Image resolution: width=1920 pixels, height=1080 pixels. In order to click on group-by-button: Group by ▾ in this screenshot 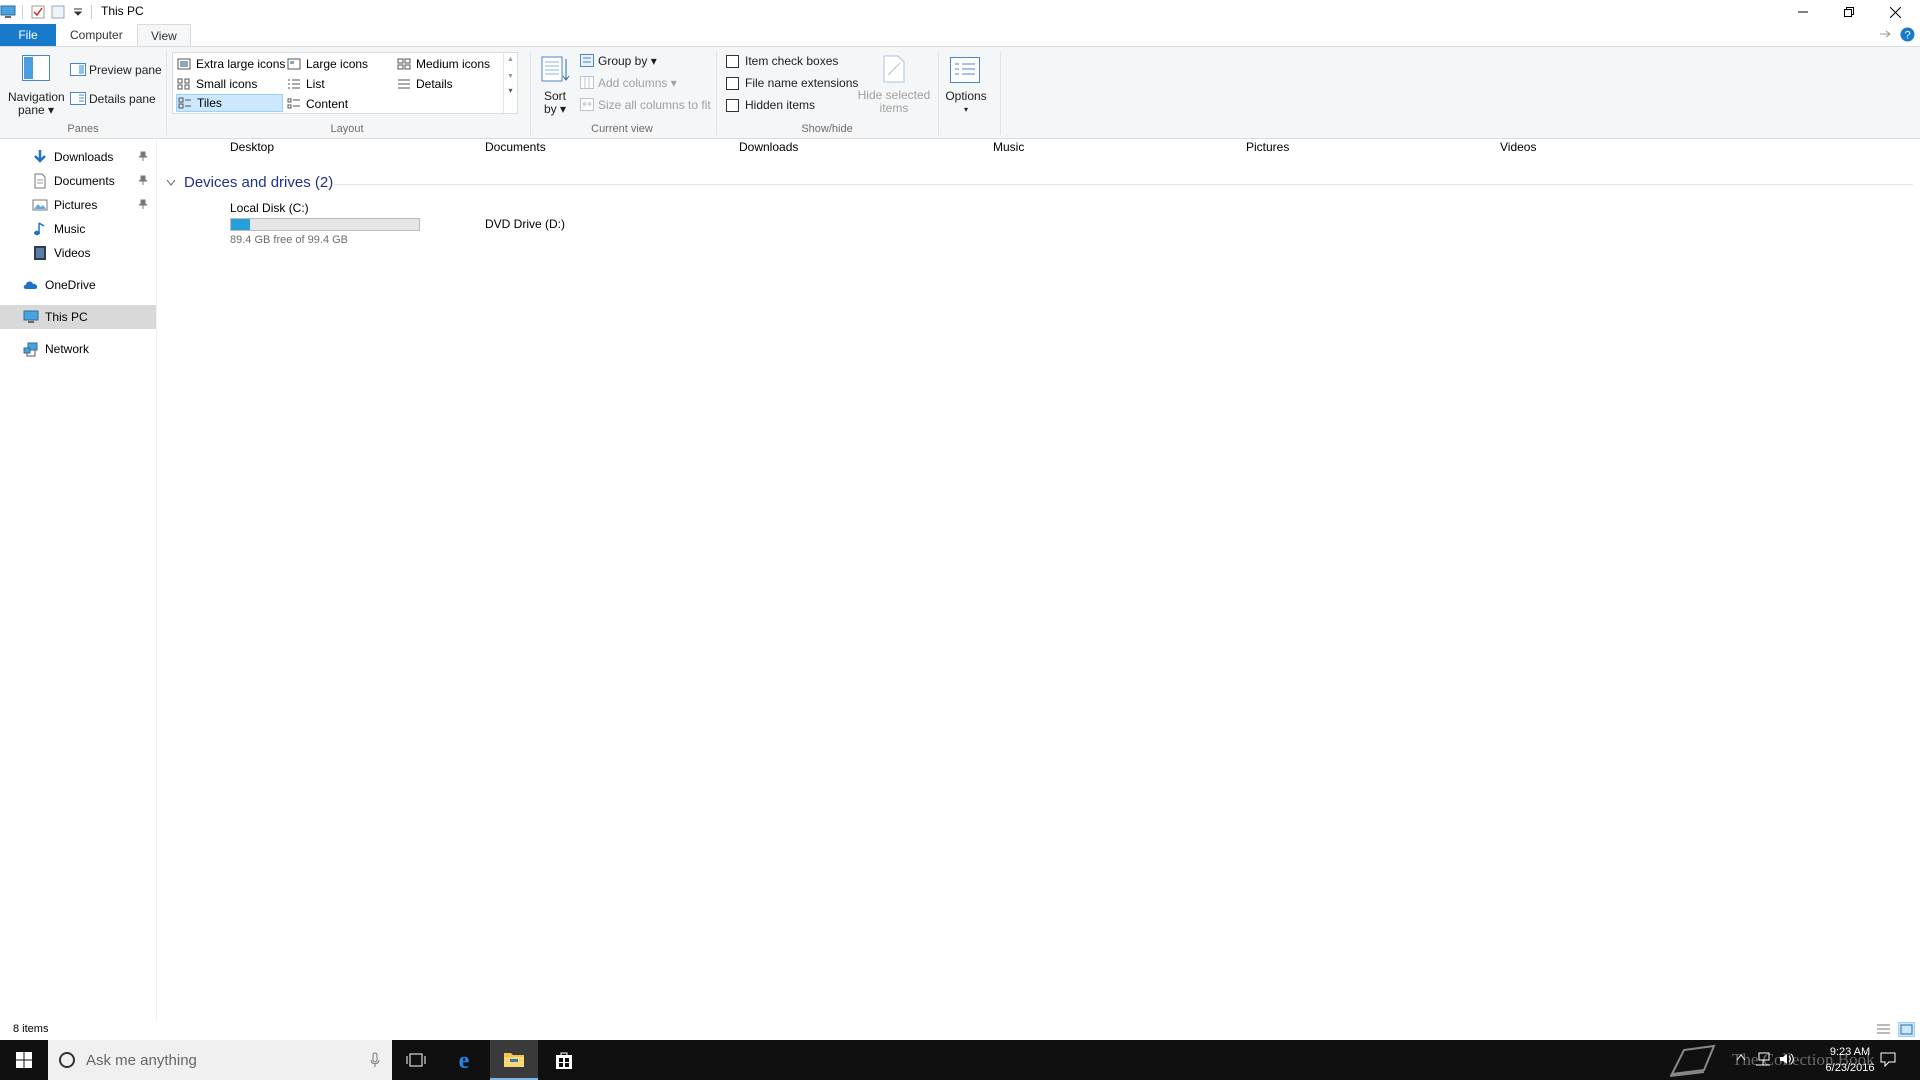, I will do `click(627, 61)`.